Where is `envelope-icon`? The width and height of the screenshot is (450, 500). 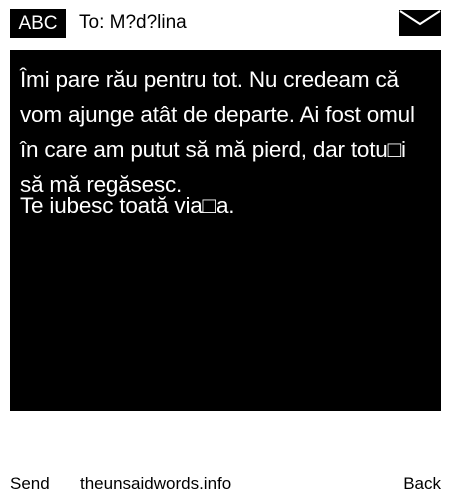
envelope-icon is located at coordinates (420, 23).